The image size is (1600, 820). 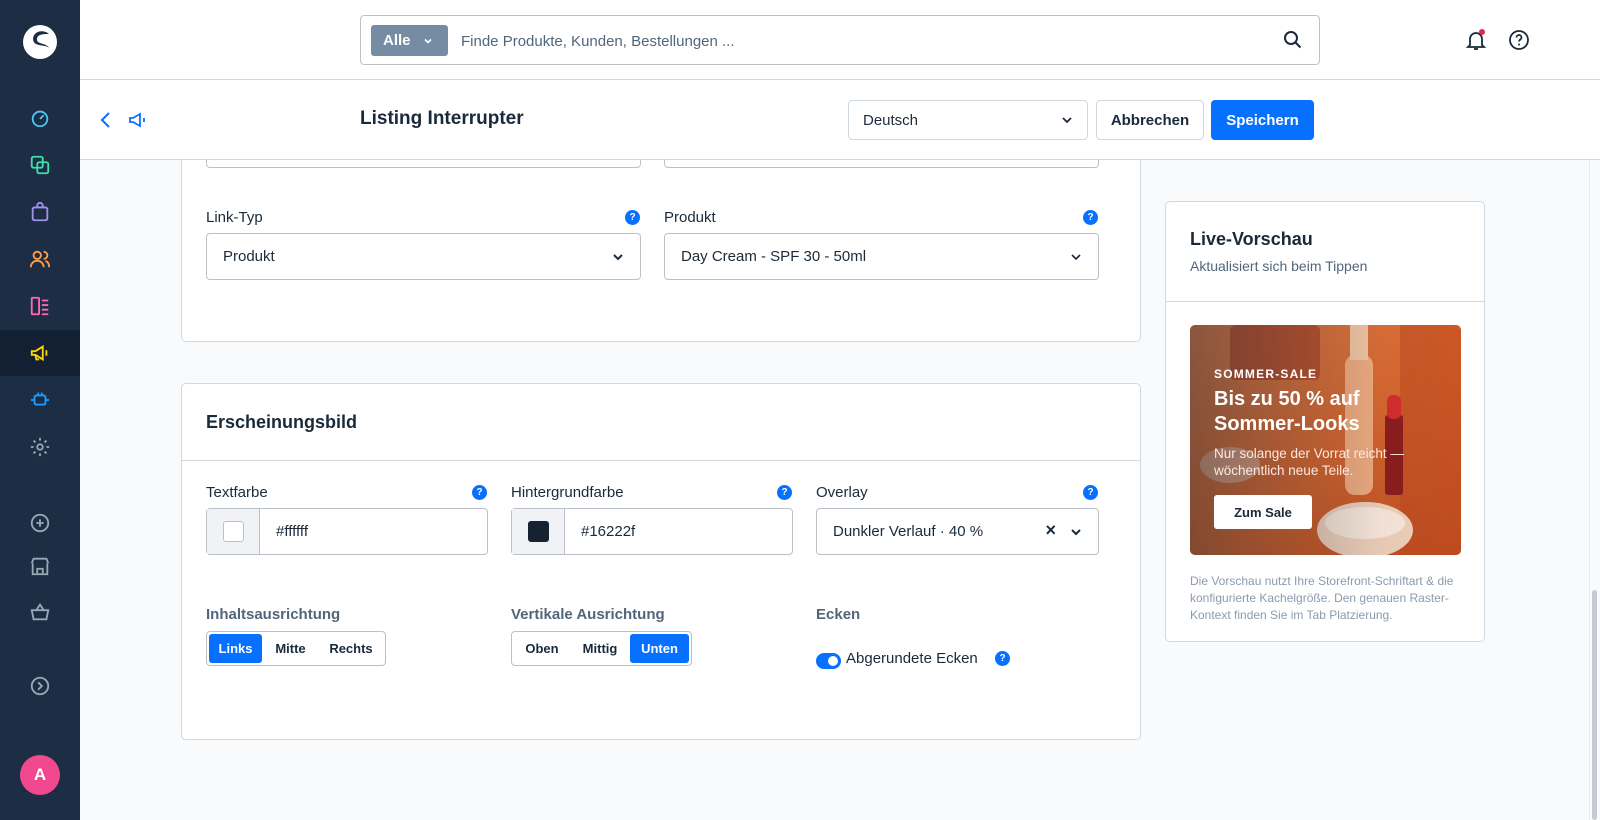 What do you see at coordinates (690, 217) in the screenshot?
I see `product-label: Produkt` at bounding box center [690, 217].